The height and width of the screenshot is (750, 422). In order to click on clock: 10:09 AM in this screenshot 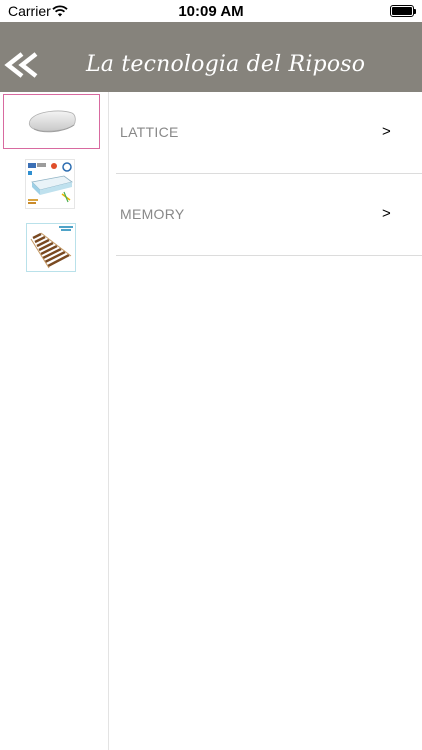, I will do `click(211, 11)`.